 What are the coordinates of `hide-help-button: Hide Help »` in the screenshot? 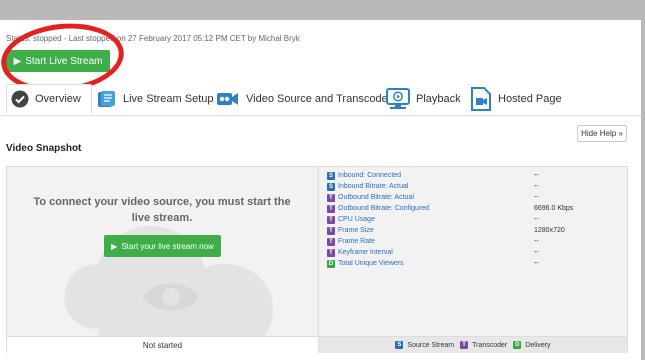 It's located at (602, 133).